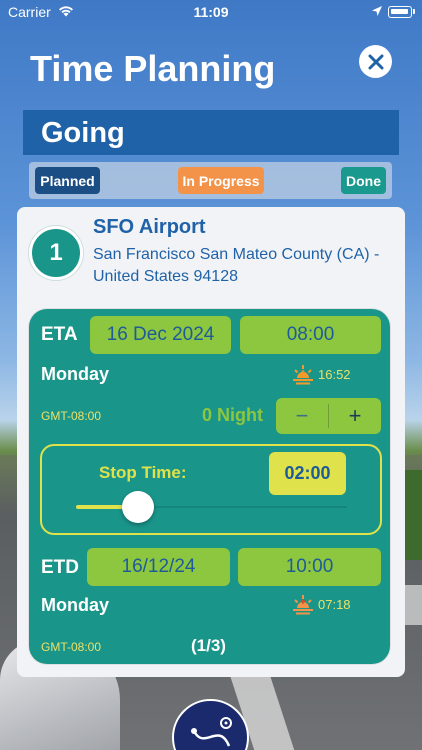 The image size is (422, 750). What do you see at coordinates (355, 416) in the screenshot?
I see `nights-increment-button: +` at bounding box center [355, 416].